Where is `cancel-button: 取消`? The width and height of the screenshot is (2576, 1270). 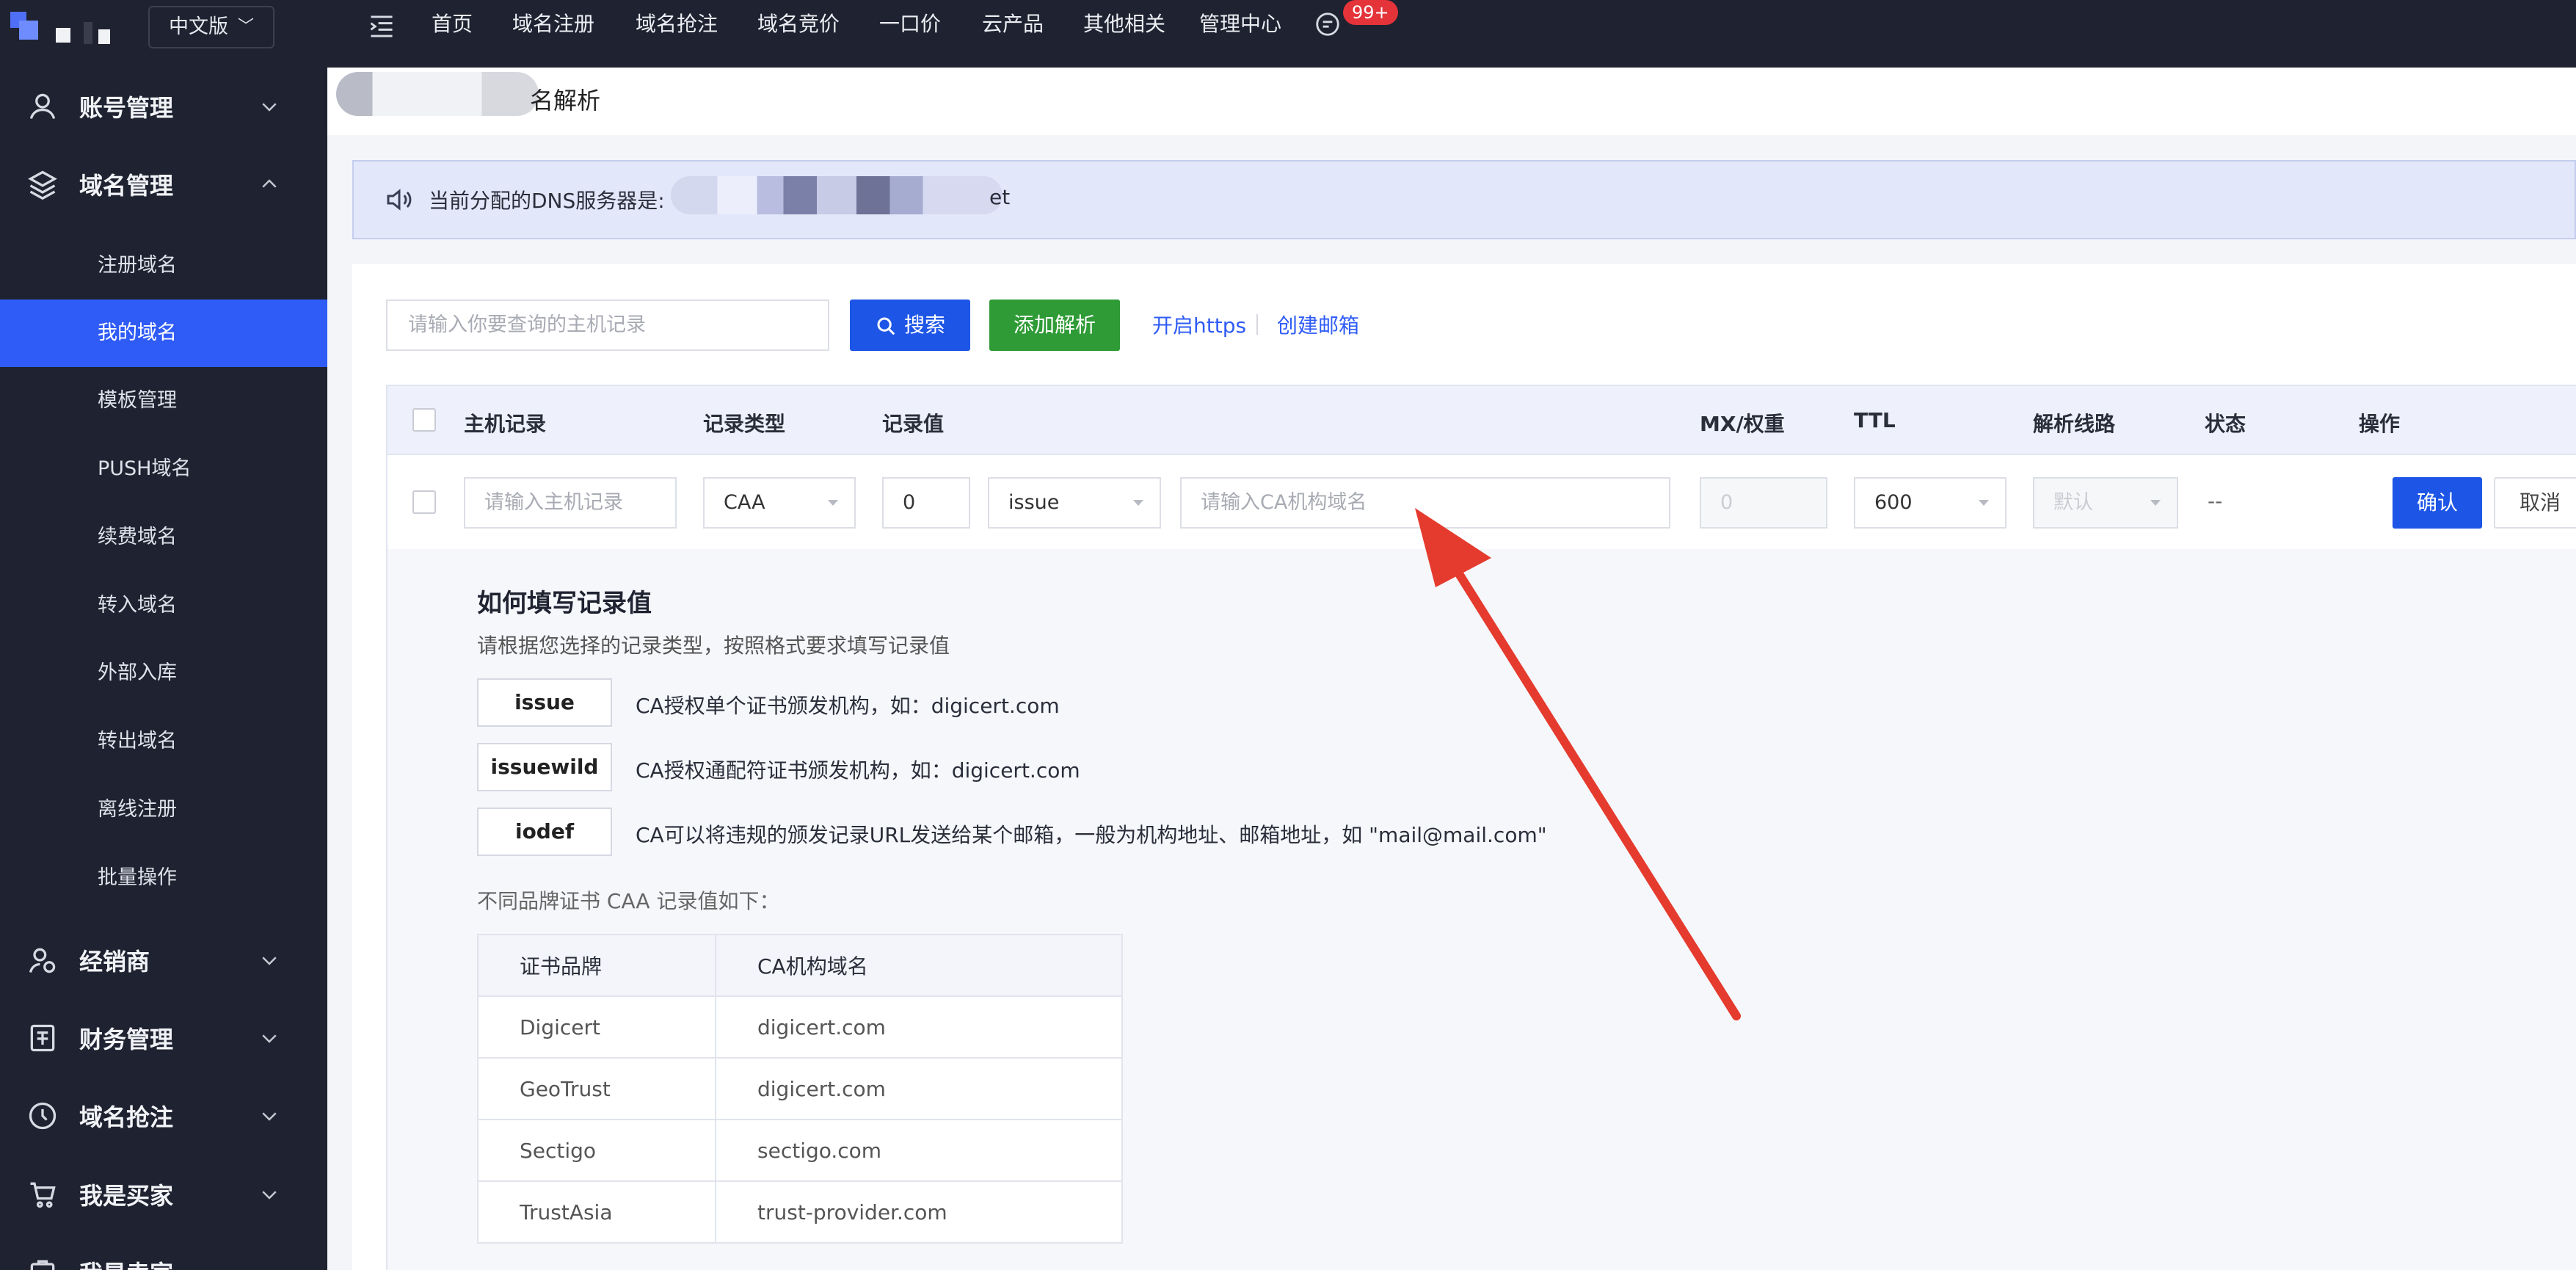
cancel-button: 取消 is located at coordinates (2535, 503).